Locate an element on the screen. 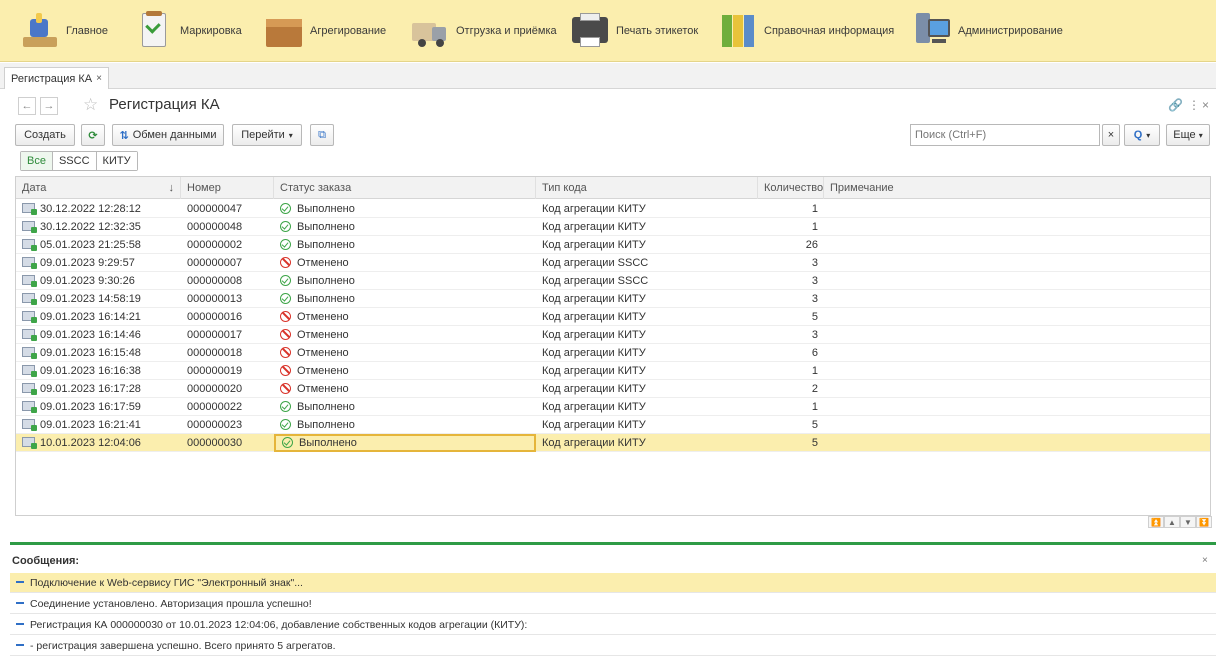 The height and width of the screenshot is (657, 1216). section-marking: Маркировка is located at coordinates (188, 31).